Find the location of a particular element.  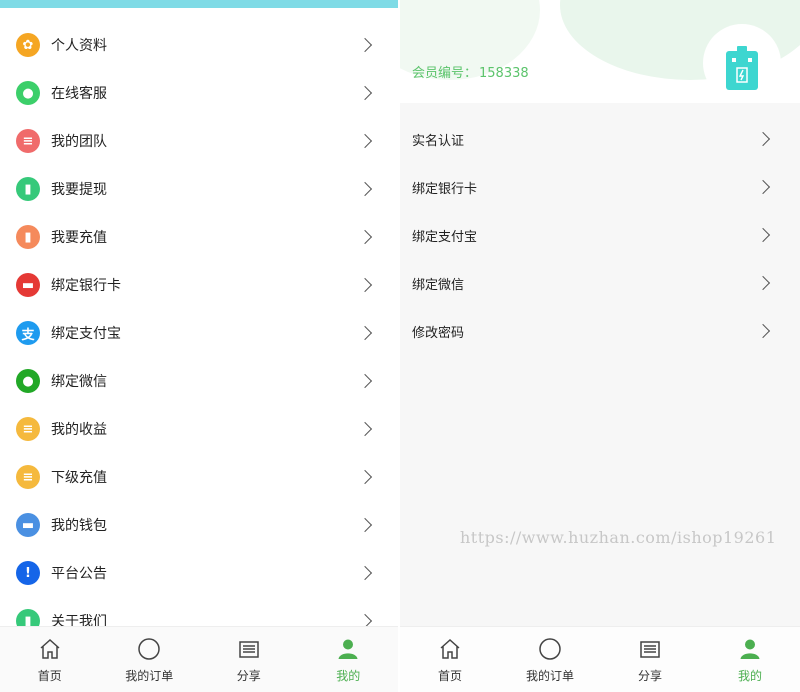

menu-item-label: 下级充值 is located at coordinates (79, 478).